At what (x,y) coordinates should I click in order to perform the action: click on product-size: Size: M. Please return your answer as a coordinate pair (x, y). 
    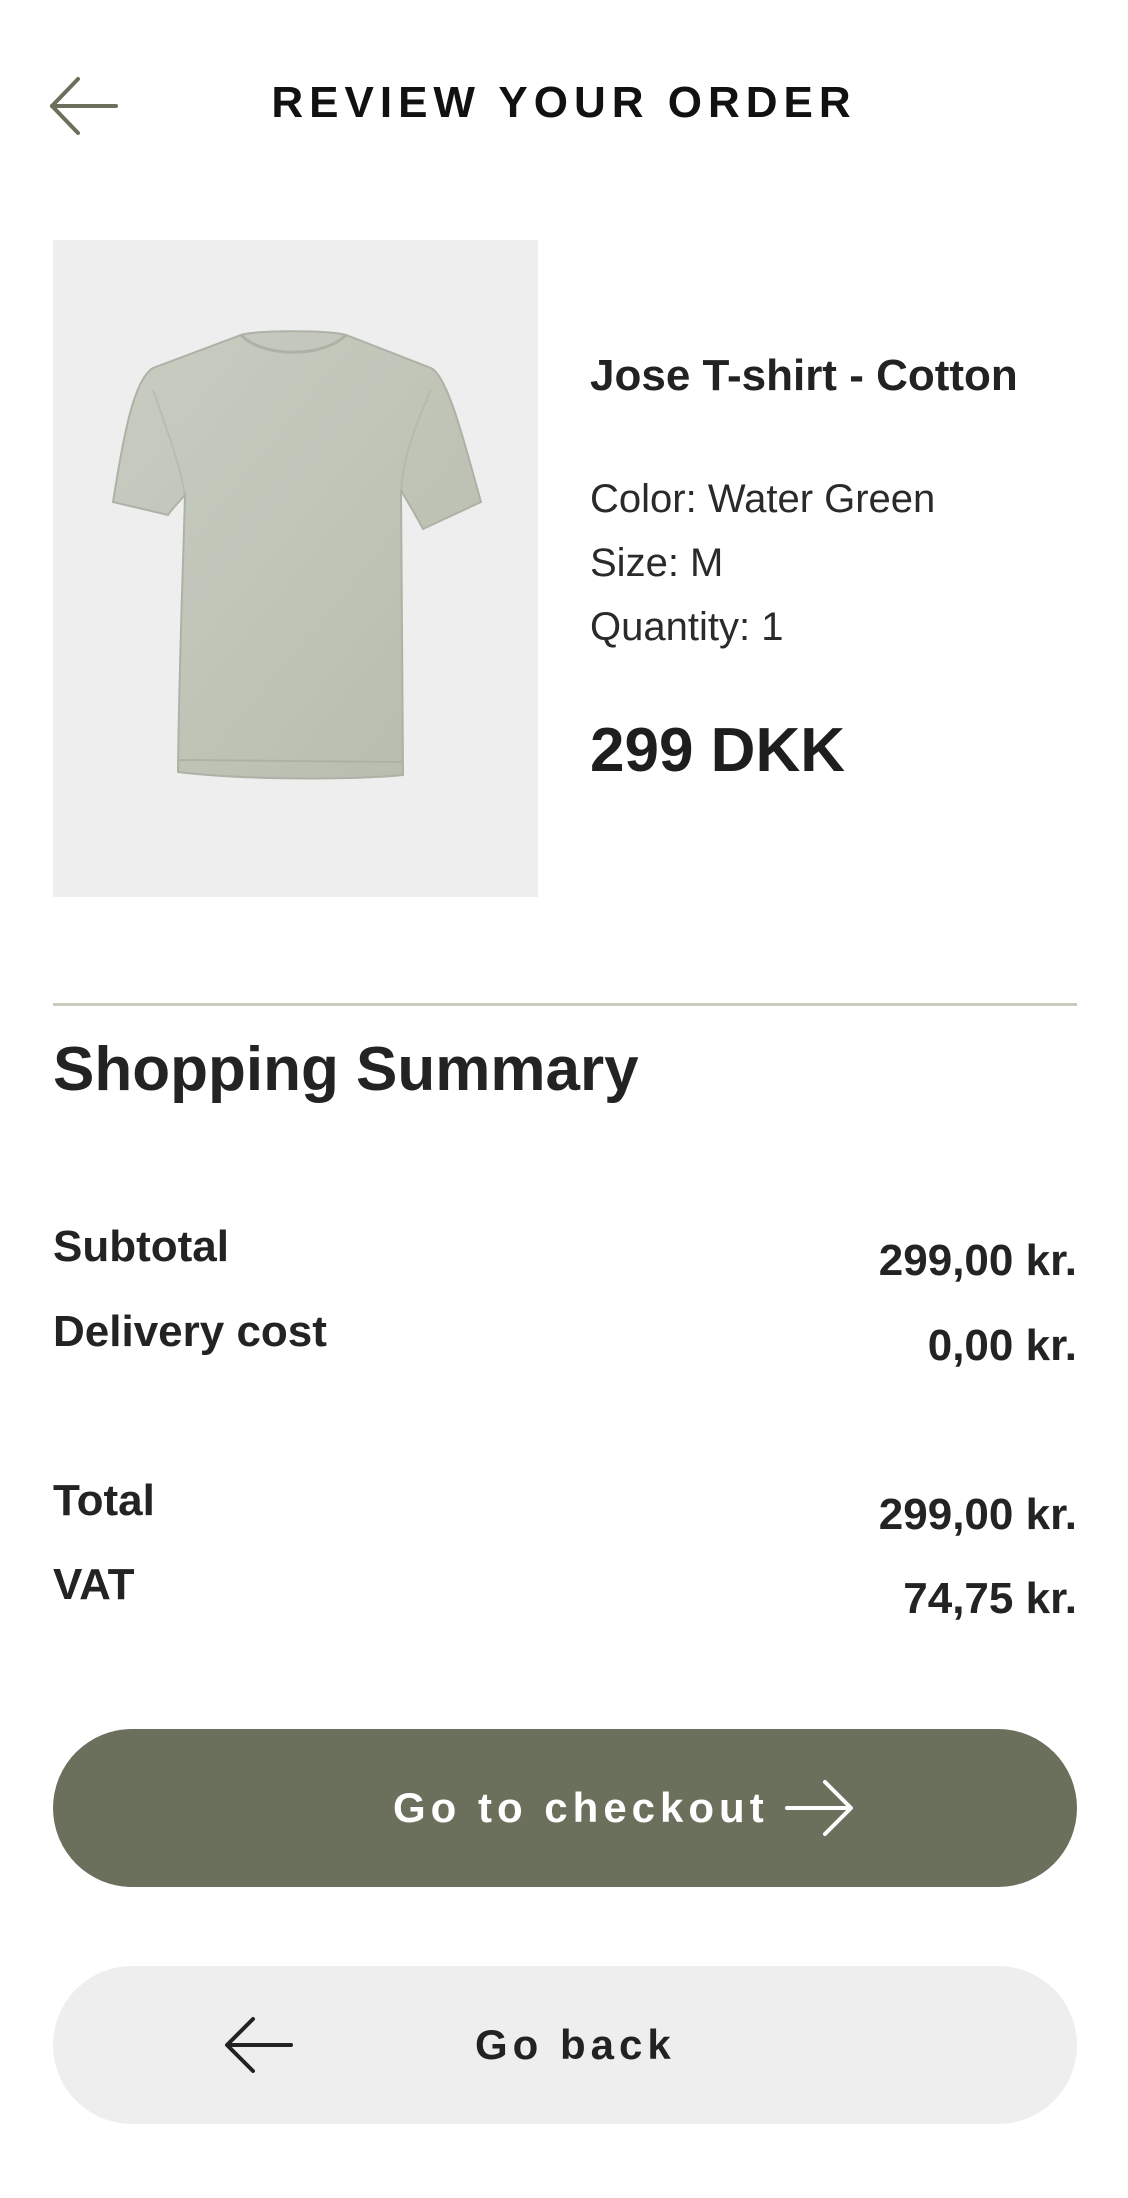
    Looking at the image, I should click on (657, 562).